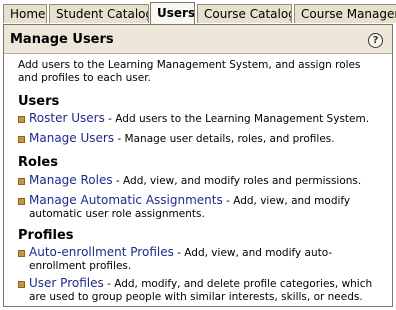 The width and height of the screenshot is (396, 310). I want to click on tab-home: Home, so click(25, 13).